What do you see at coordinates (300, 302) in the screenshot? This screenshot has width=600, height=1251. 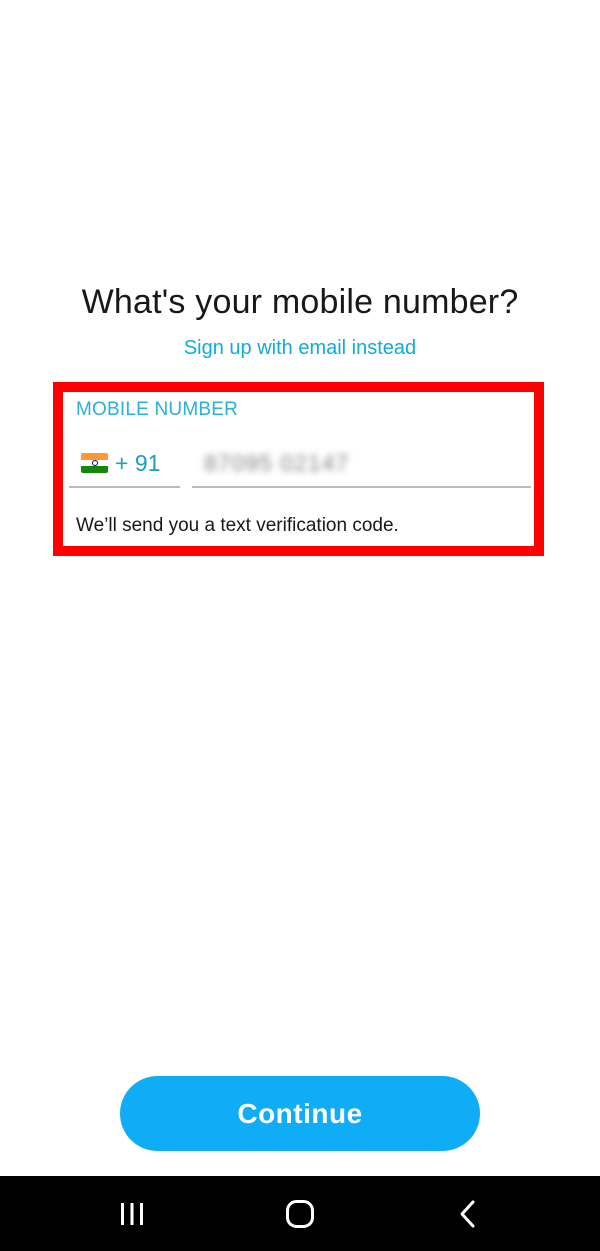 I see `page-title: What's your mobile number?` at bounding box center [300, 302].